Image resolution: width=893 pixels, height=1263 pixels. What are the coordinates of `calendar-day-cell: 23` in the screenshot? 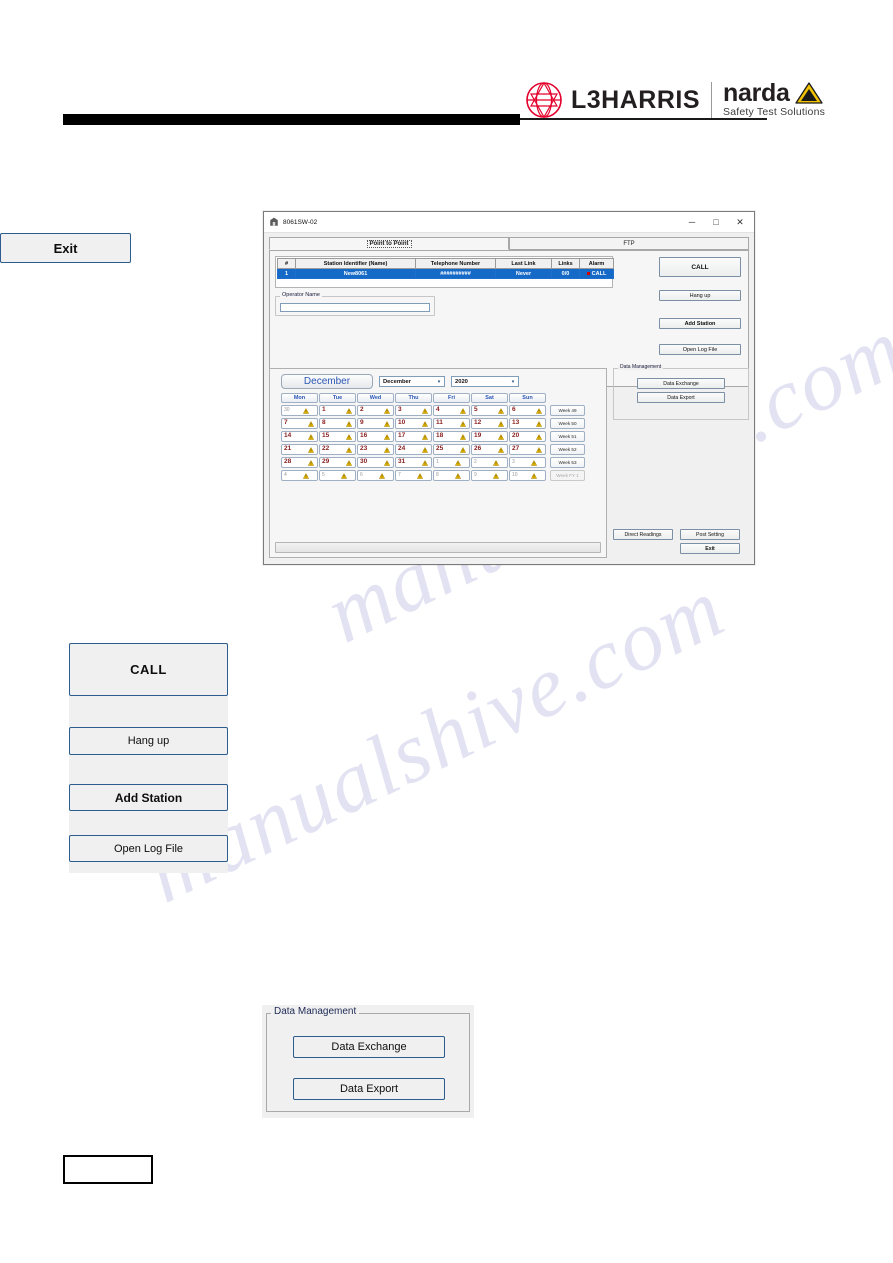 It's located at (375, 449).